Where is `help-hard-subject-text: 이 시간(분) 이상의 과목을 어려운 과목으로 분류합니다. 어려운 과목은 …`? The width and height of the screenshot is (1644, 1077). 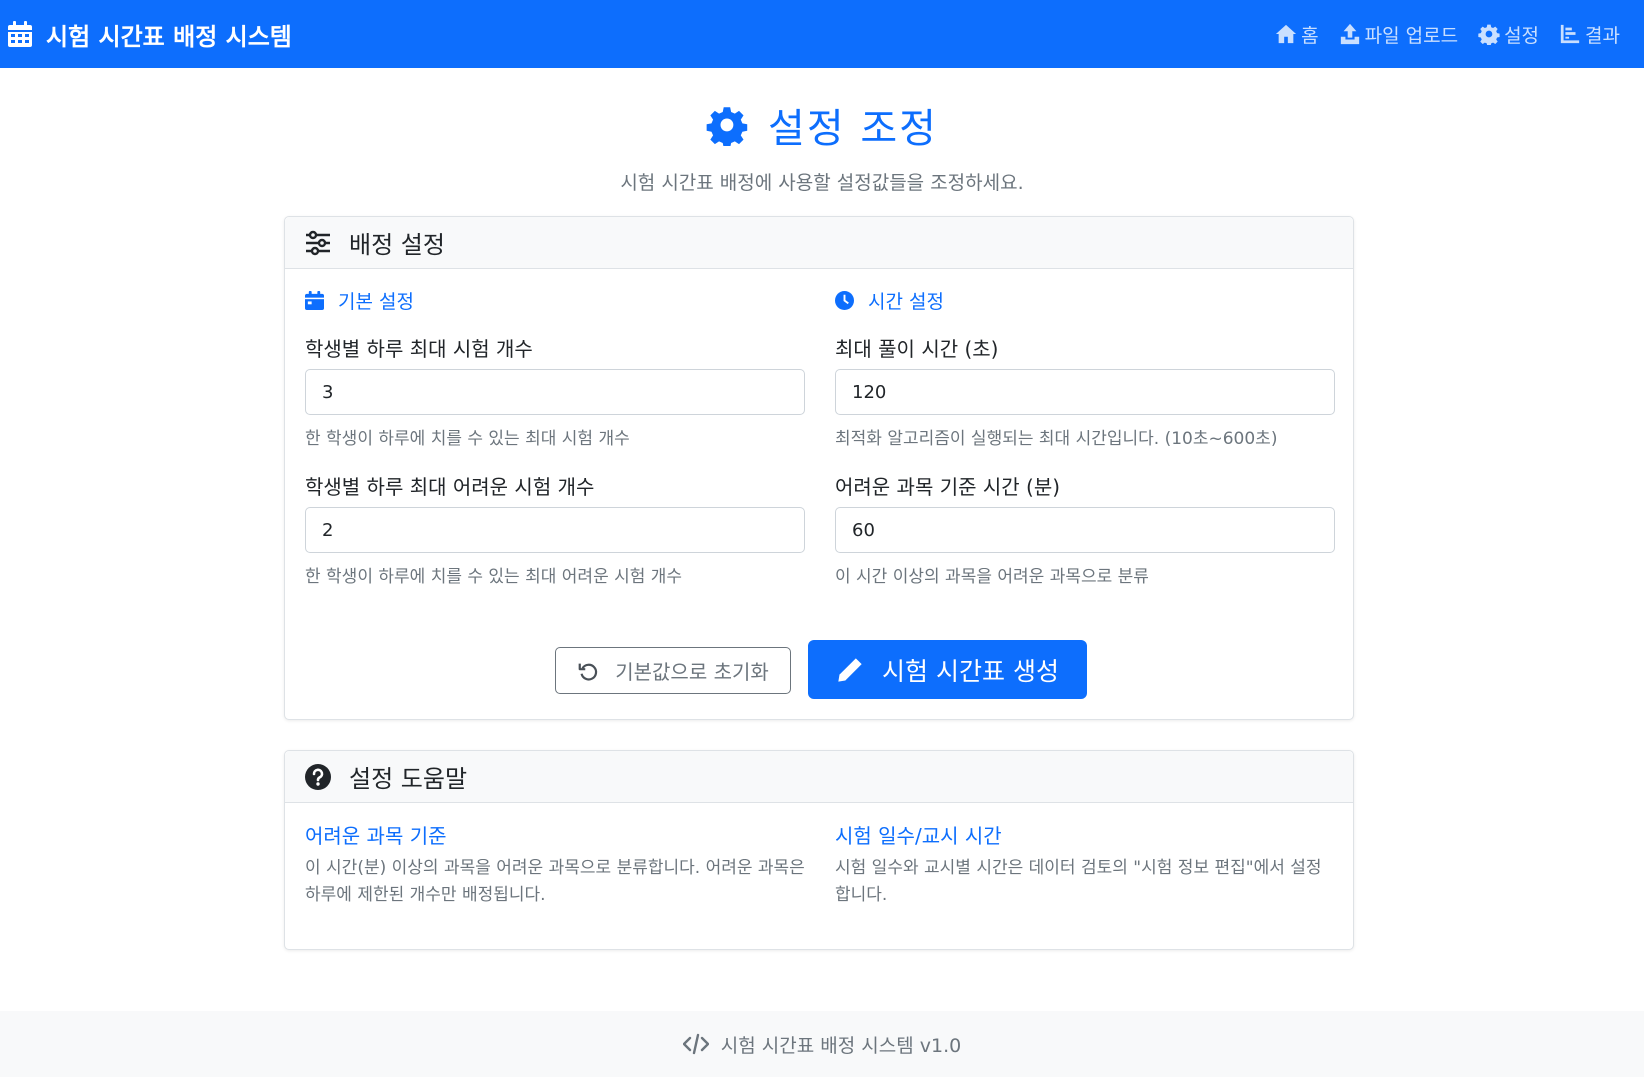
help-hard-subject-text: 이 시간(분) 이상의 과목을 어려운 과목으로 분류합니다. 어려운 과목은 … is located at coordinates (555, 881).